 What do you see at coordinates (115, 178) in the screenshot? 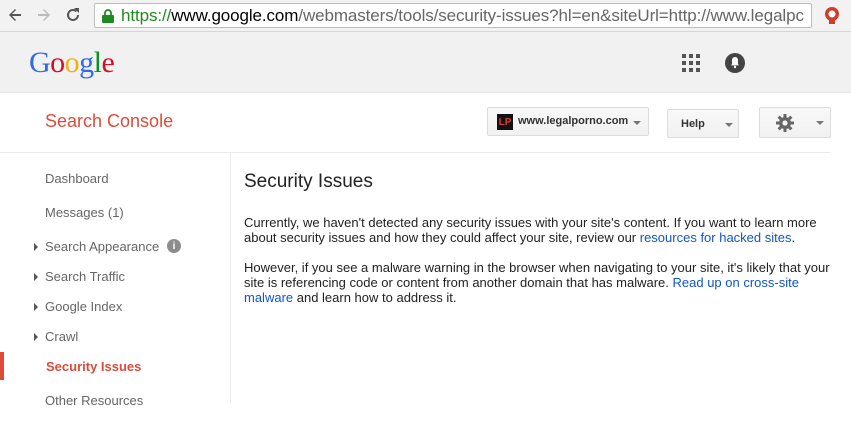
I see `sidebar-item-dashboard: Dashboard` at bounding box center [115, 178].